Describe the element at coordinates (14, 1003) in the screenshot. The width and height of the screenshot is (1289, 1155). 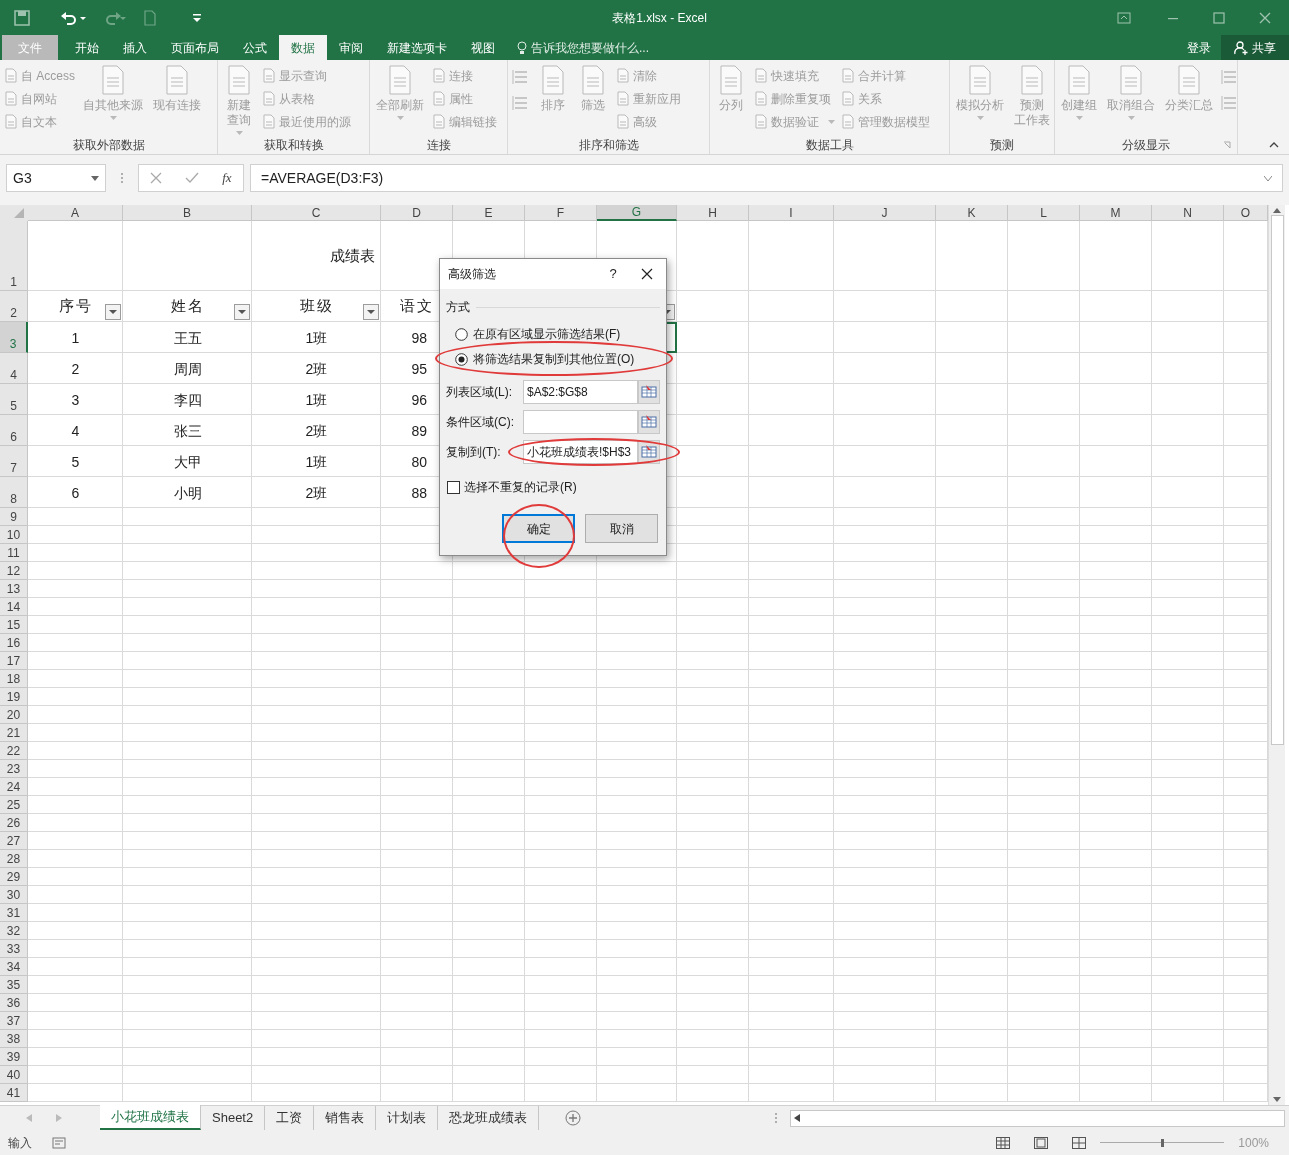
I see `row-header: 36` at that location.